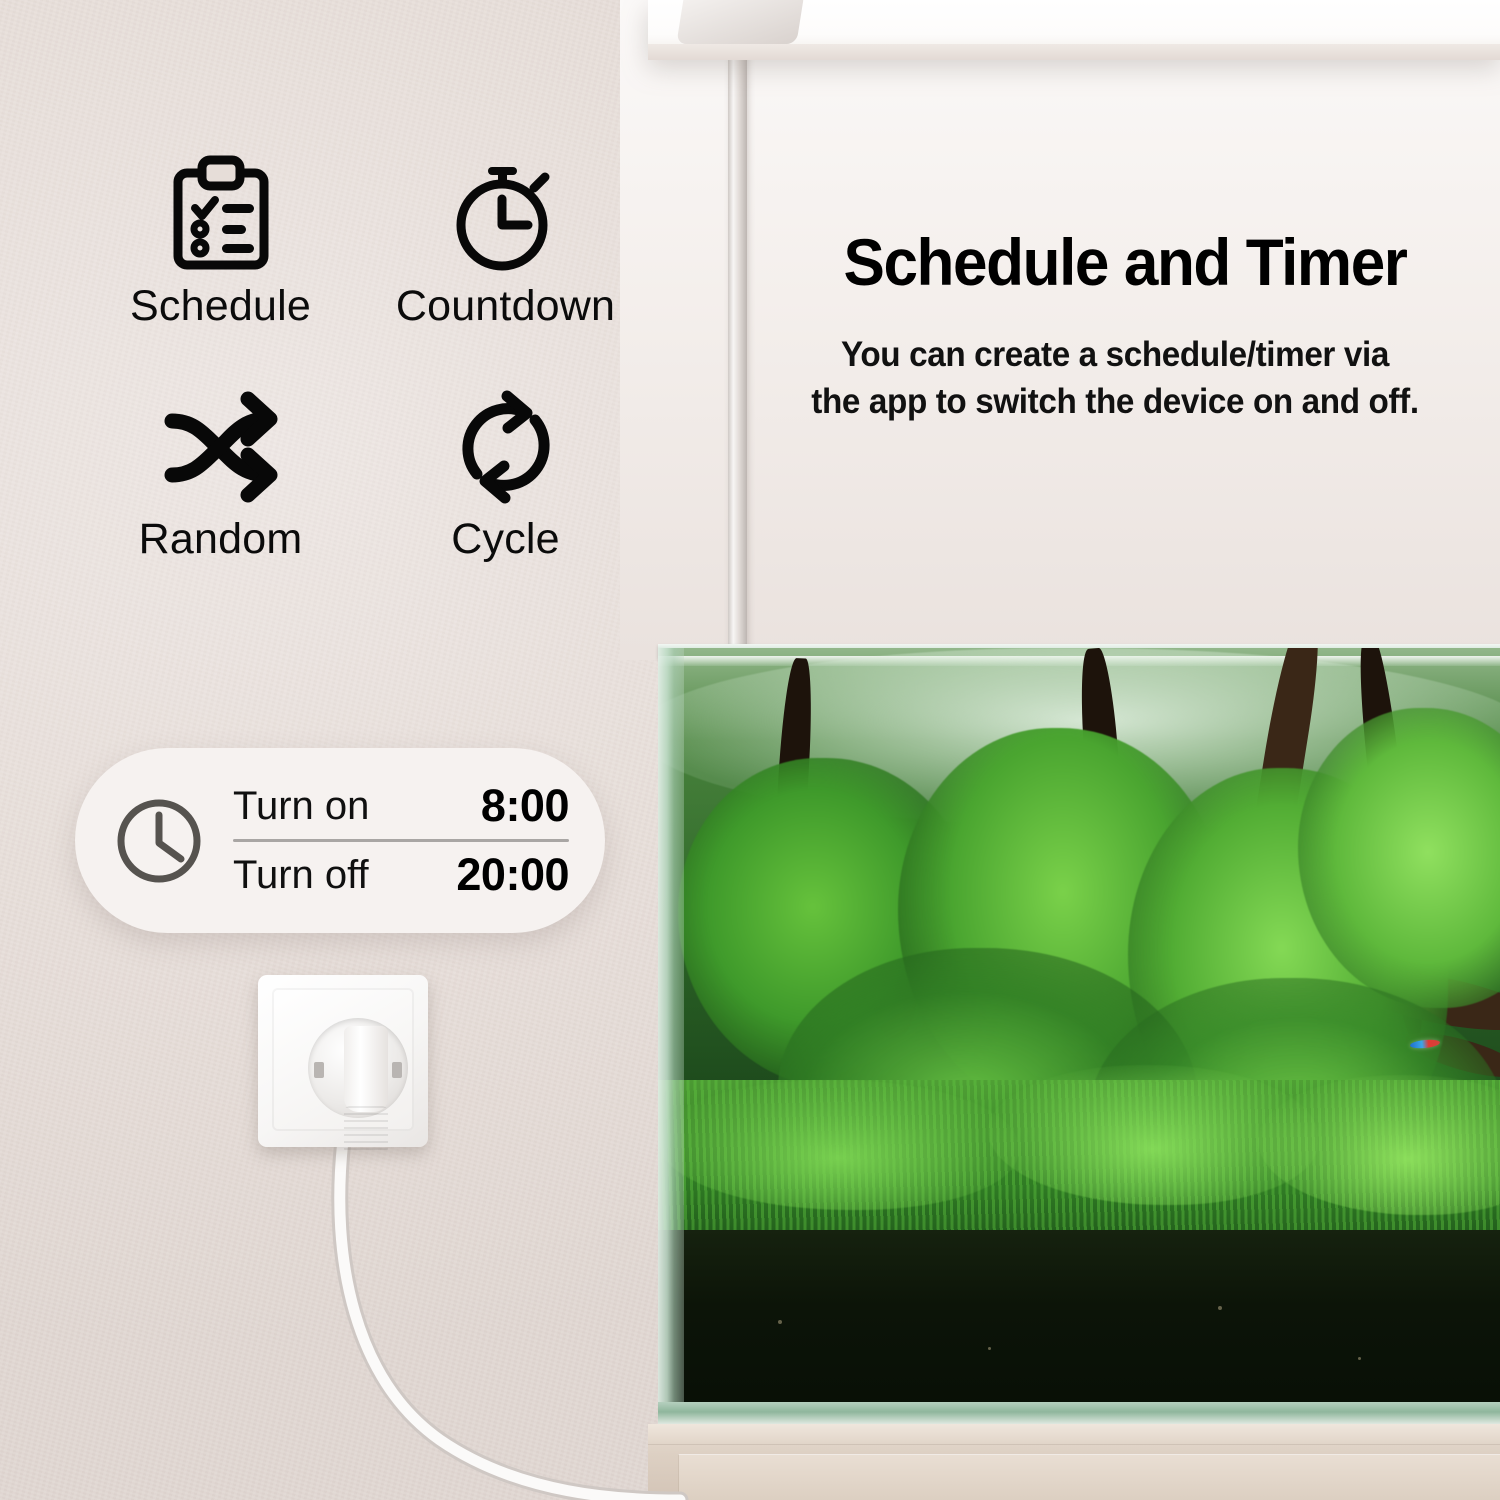  Describe the element at coordinates (505, 214) in the screenshot. I see `stopwatch-icon` at that location.